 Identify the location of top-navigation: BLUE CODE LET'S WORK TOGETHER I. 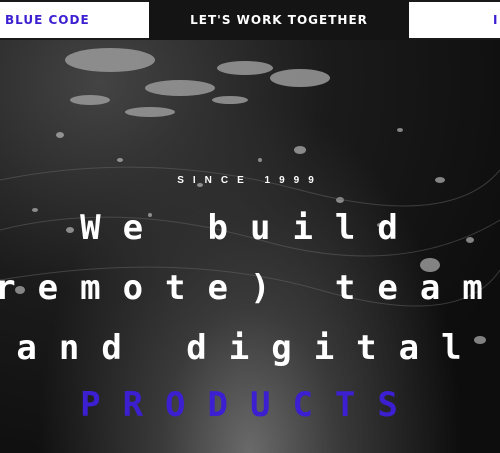
(250, 20).